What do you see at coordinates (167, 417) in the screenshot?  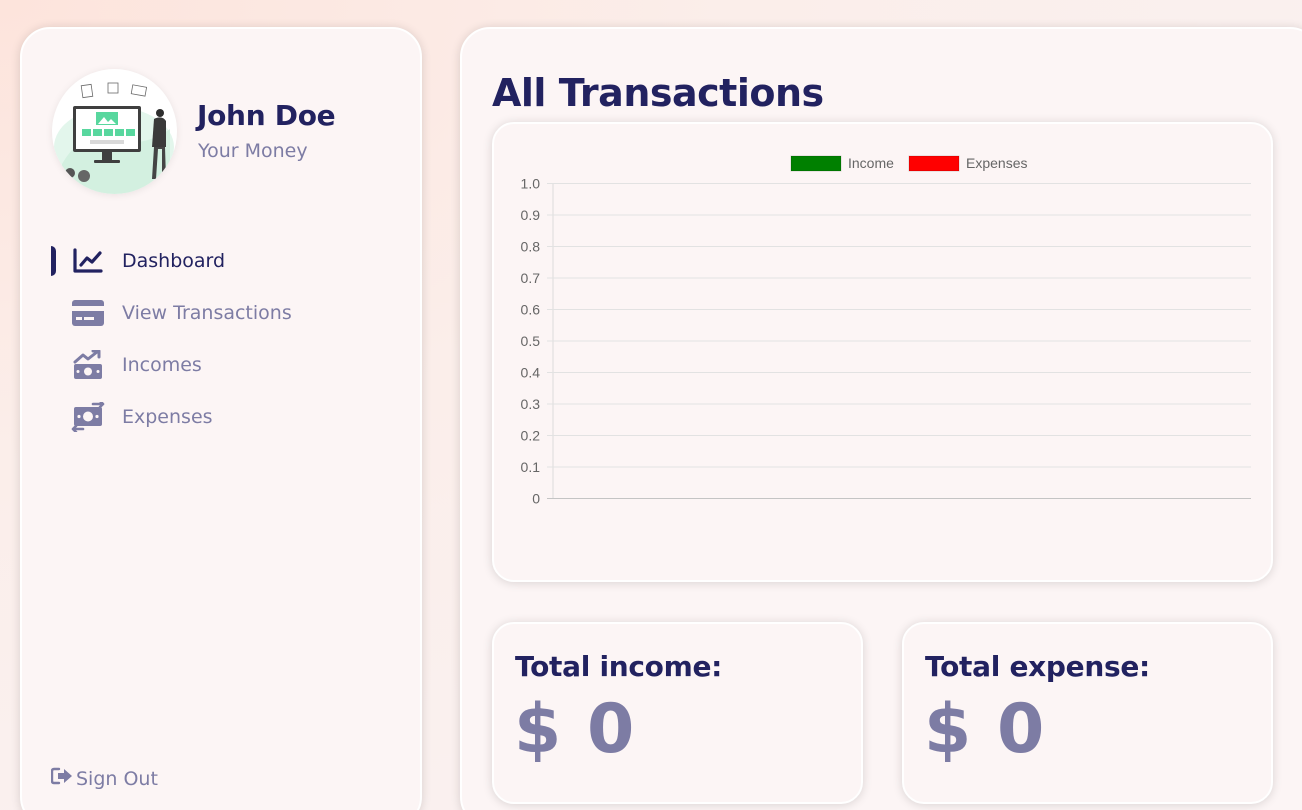 I see `sidebar-item-label: Expenses` at bounding box center [167, 417].